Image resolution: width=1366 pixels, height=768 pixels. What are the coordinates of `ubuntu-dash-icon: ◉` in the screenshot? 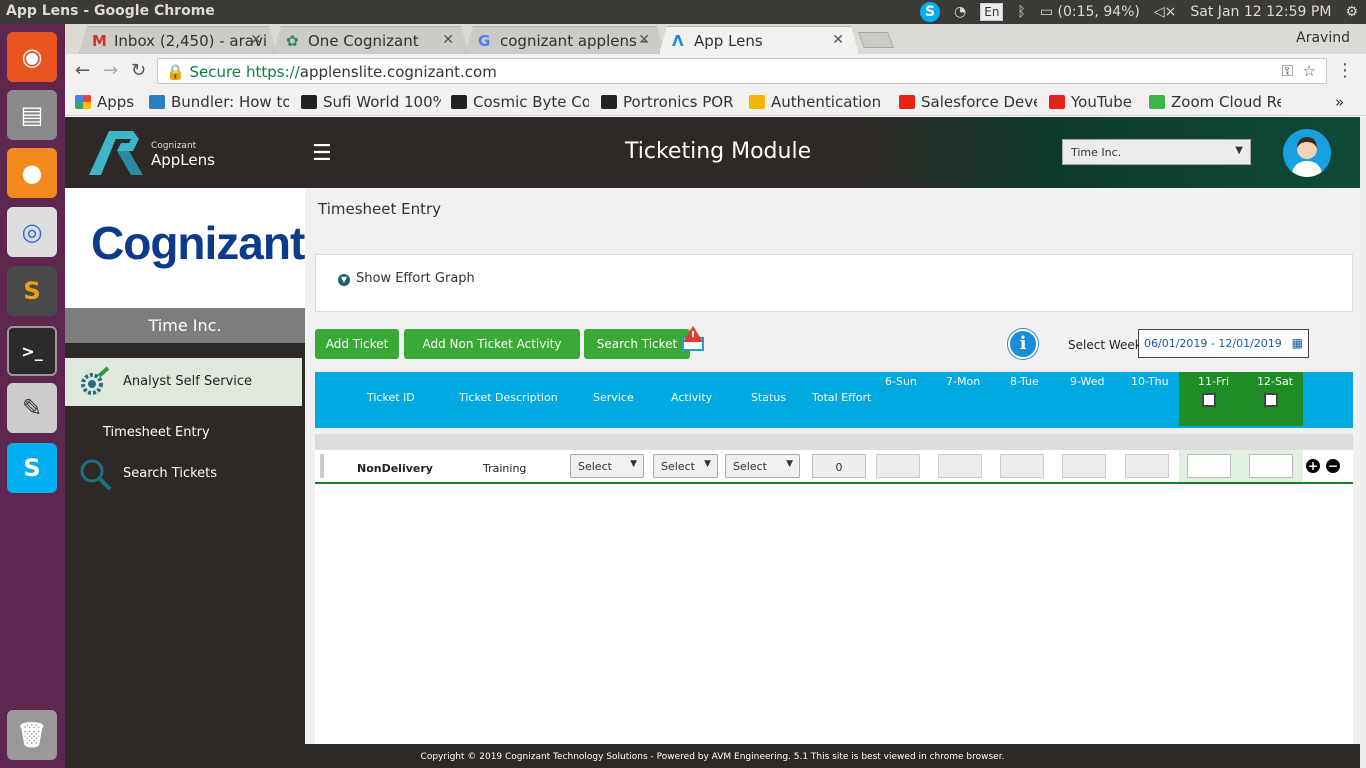 It's located at (32, 57).